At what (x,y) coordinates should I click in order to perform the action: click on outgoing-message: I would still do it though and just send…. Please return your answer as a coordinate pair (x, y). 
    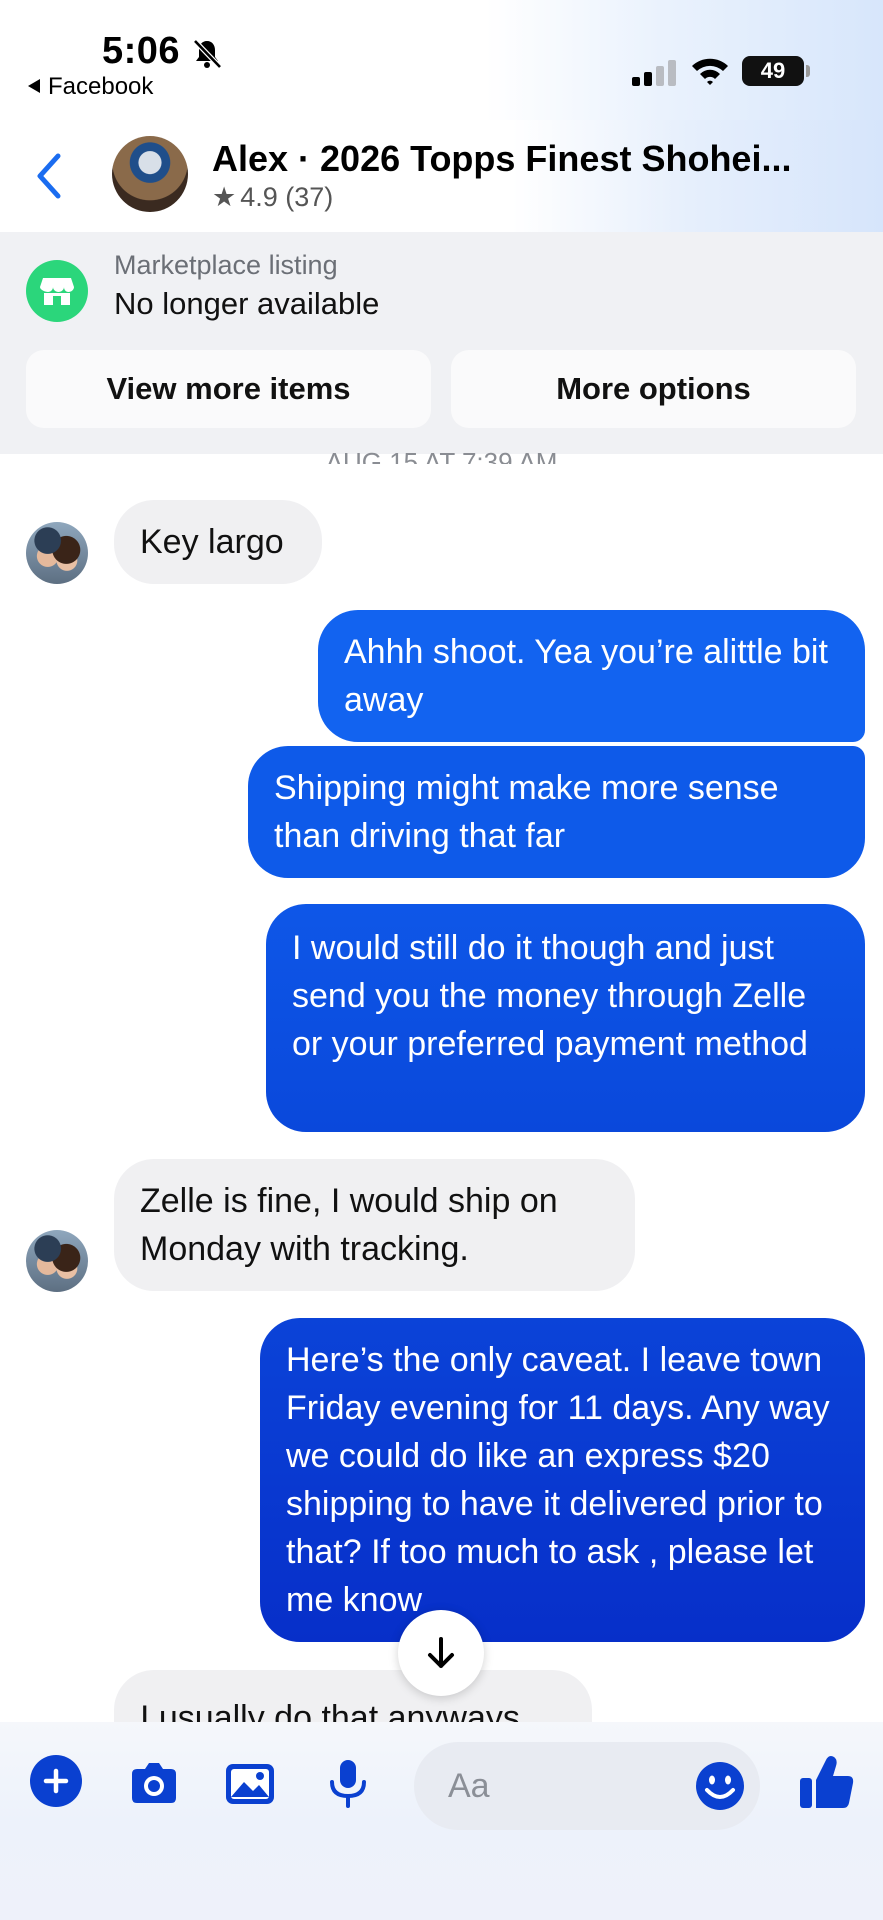
    Looking at the image, I should click on (565, 1018).